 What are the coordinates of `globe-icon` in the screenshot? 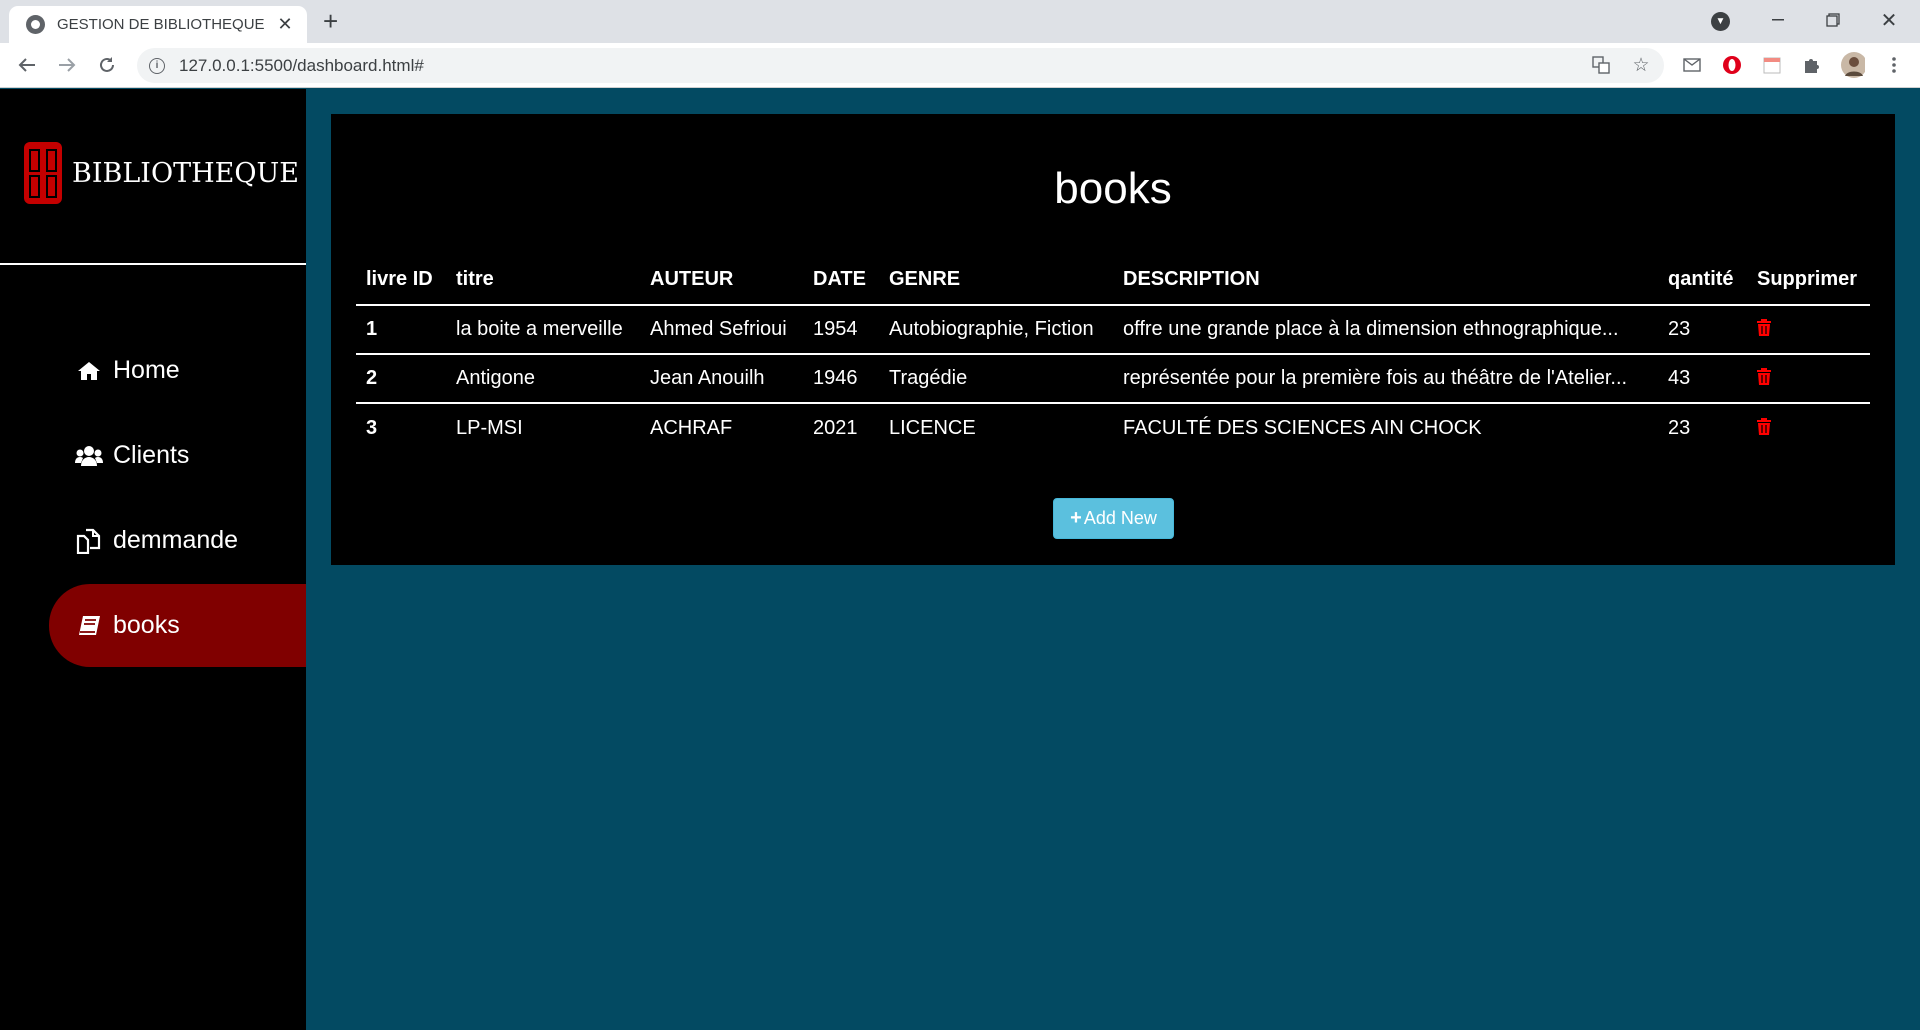 It's located at (35, 24).